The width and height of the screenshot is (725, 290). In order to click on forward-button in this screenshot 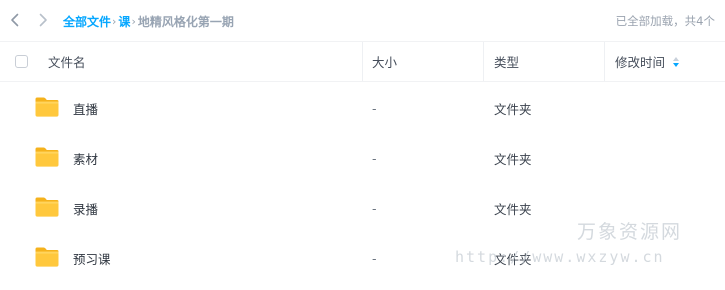, I will do `click(43, 20)`.